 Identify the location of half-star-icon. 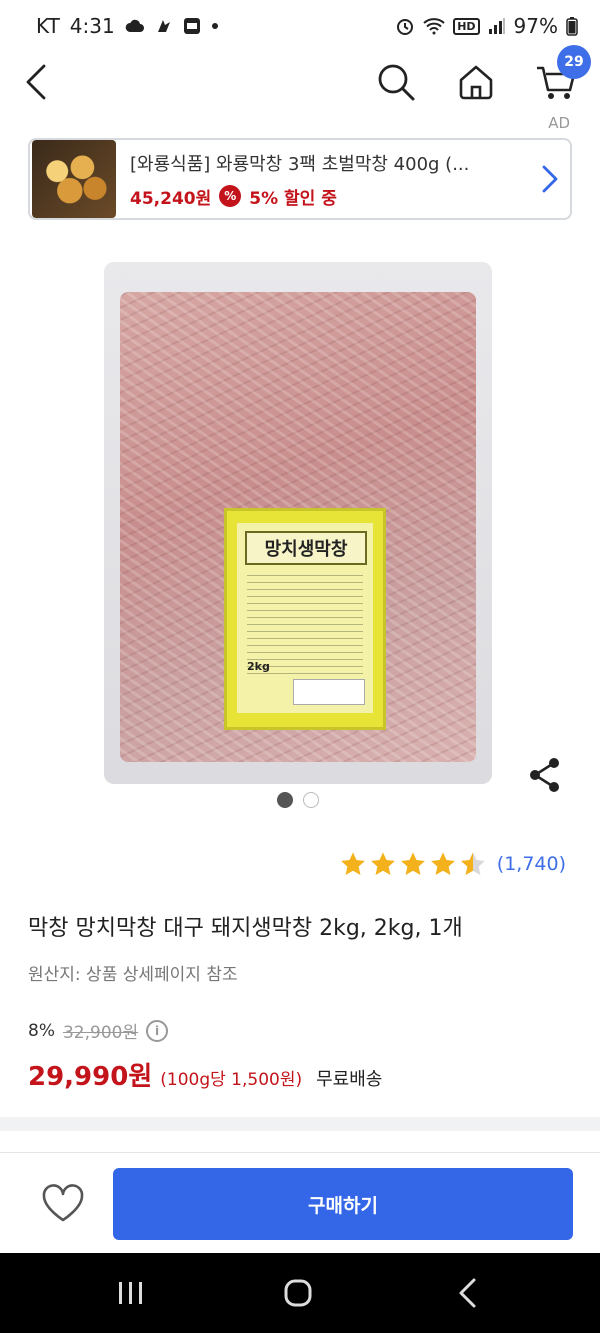
(472, 863).